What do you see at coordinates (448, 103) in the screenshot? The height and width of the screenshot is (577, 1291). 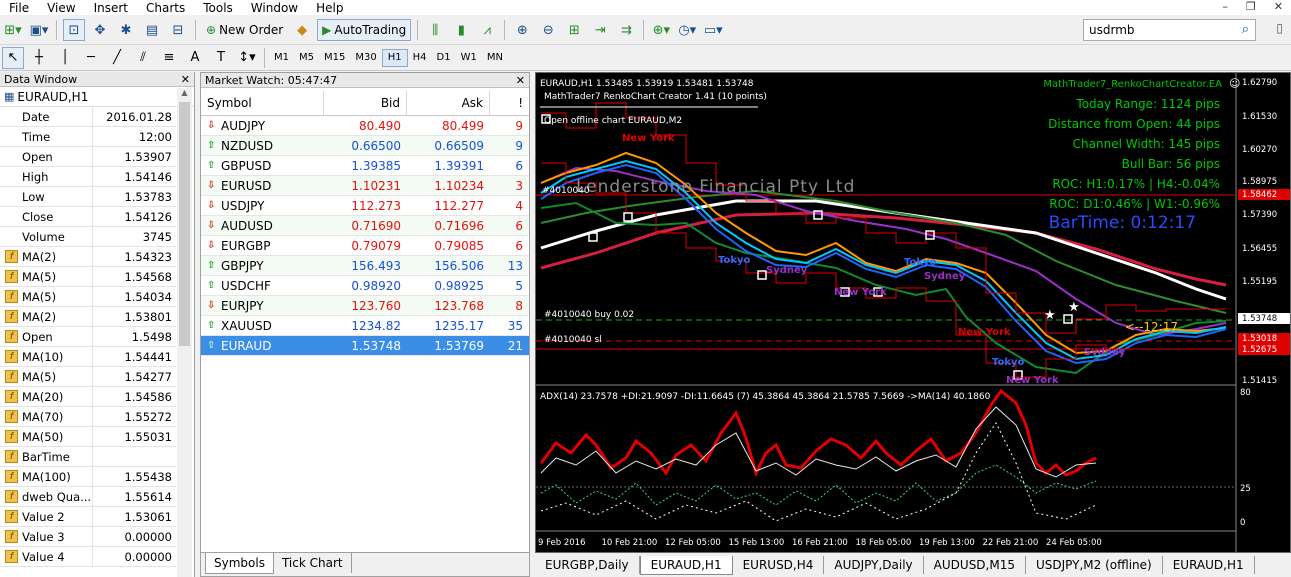 I see `column-ask: Ask` at bounding box center [448, 103].